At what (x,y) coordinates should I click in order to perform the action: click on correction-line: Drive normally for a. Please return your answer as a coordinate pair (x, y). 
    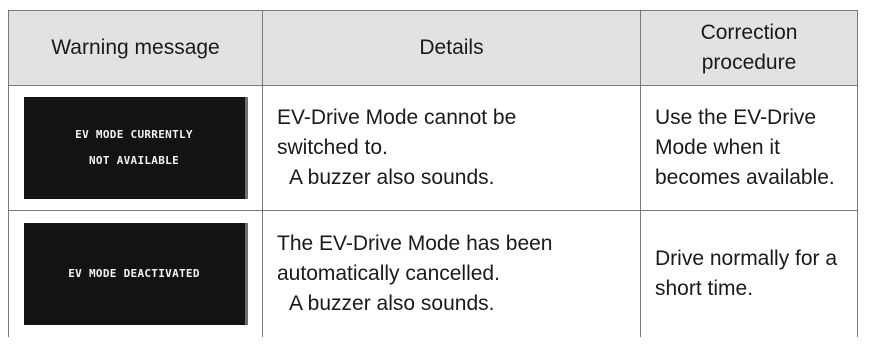
    Looking at the image, I should click on (746, 258).